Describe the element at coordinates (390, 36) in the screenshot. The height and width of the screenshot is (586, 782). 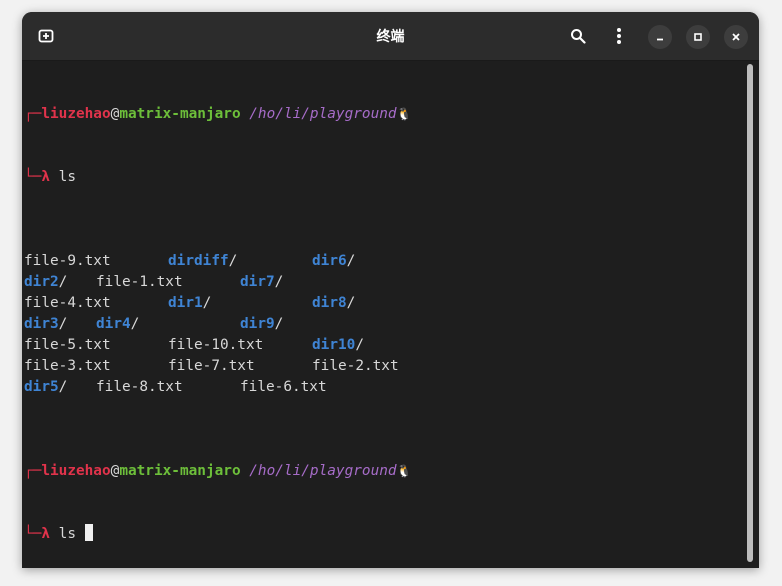
I see `title-bar: 终端` at that location.